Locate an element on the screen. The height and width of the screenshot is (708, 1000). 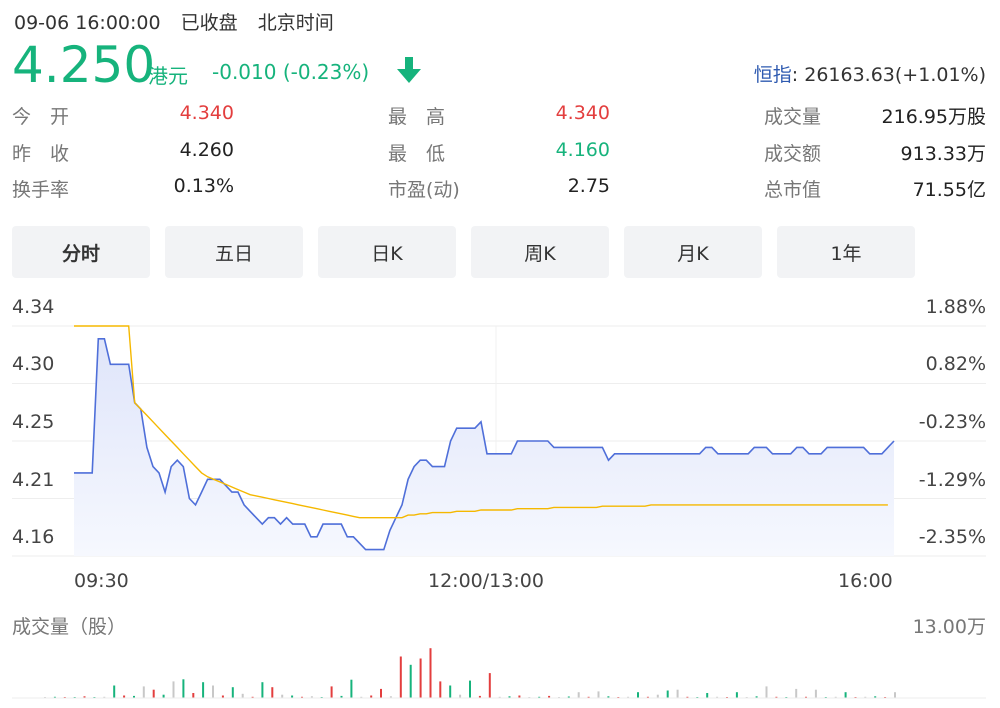
index-value: : 26163.63(+1.01%) is located at coordinates (888, 75).